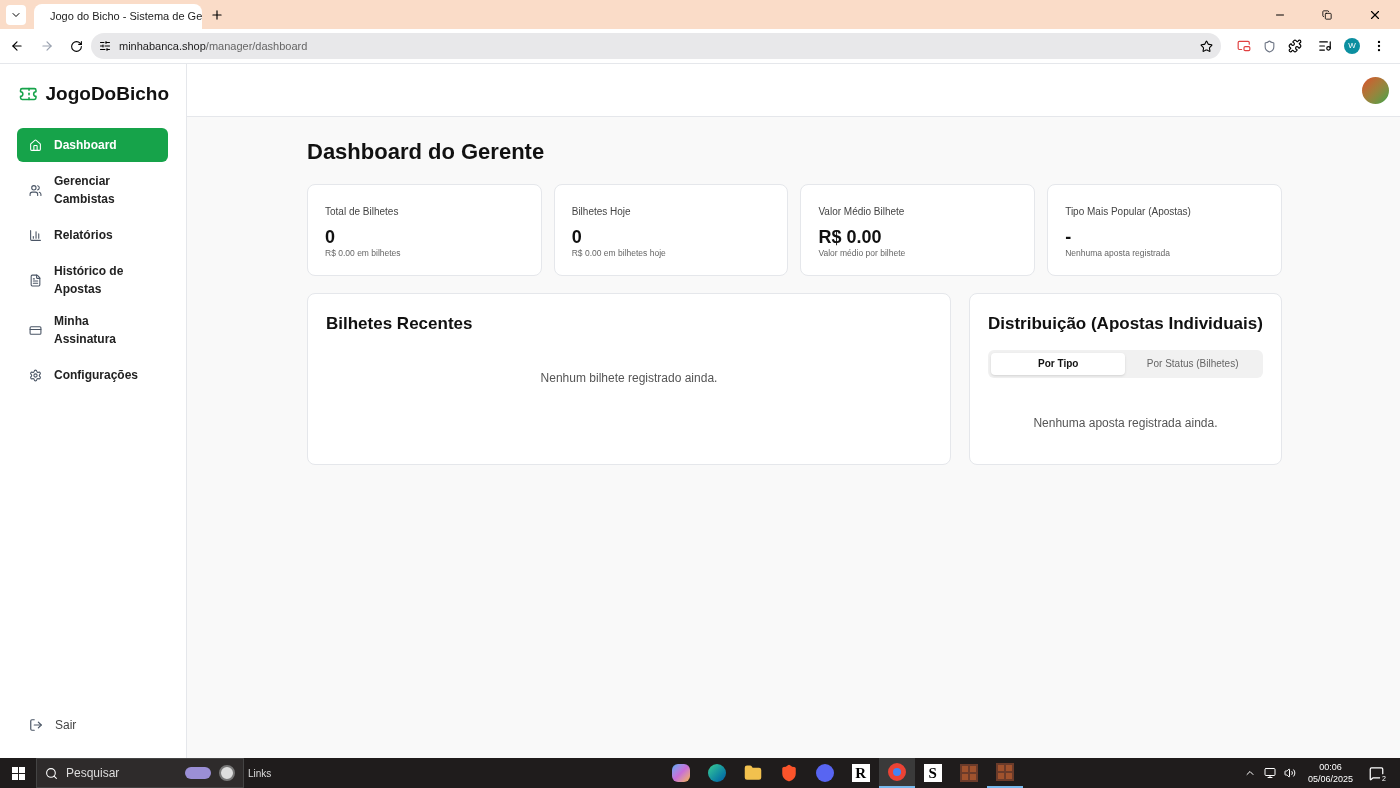 This screenshot has height=788, width=1400. I want to click on logout-icon, so click(36, 725).